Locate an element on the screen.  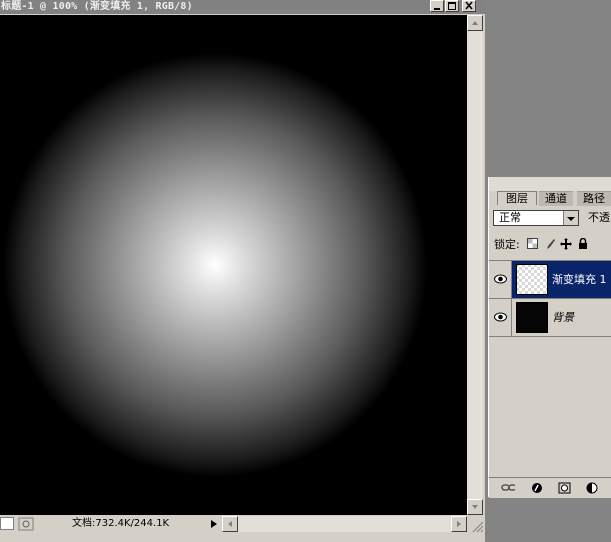
zoom-field is located at coordinates (7, 523).